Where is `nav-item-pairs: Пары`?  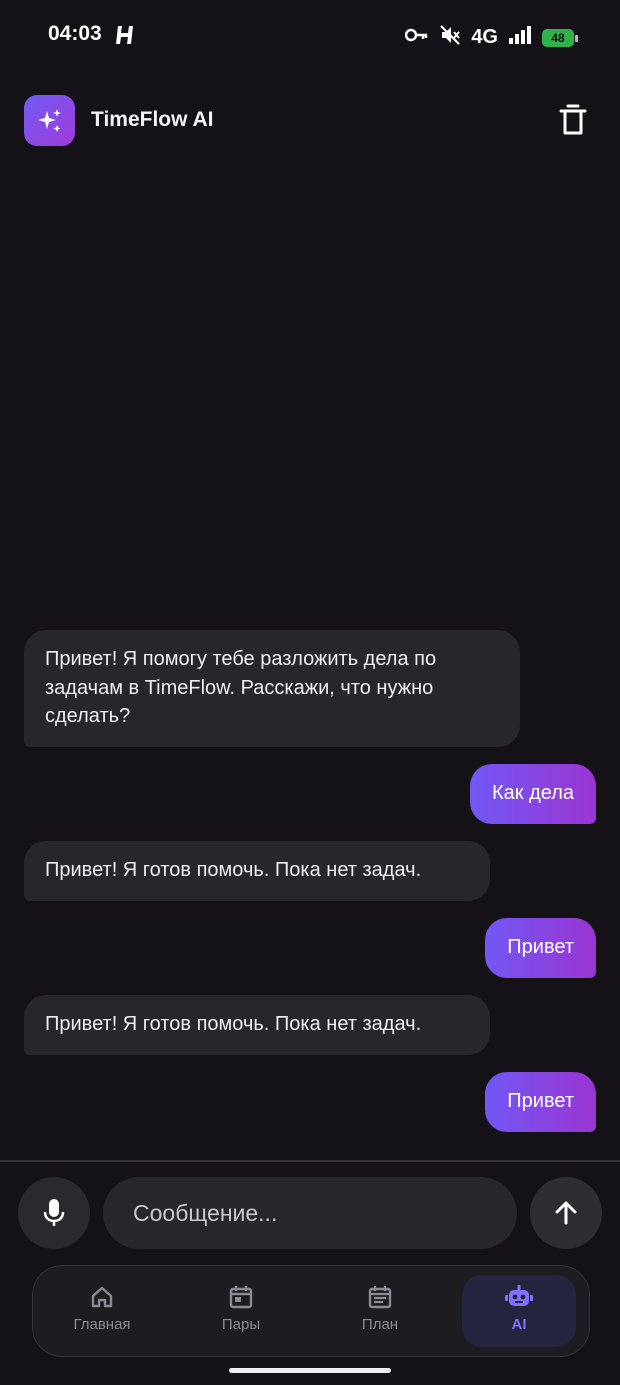 nav-item-pairs: Пары is located at coordinates (241, 1311).